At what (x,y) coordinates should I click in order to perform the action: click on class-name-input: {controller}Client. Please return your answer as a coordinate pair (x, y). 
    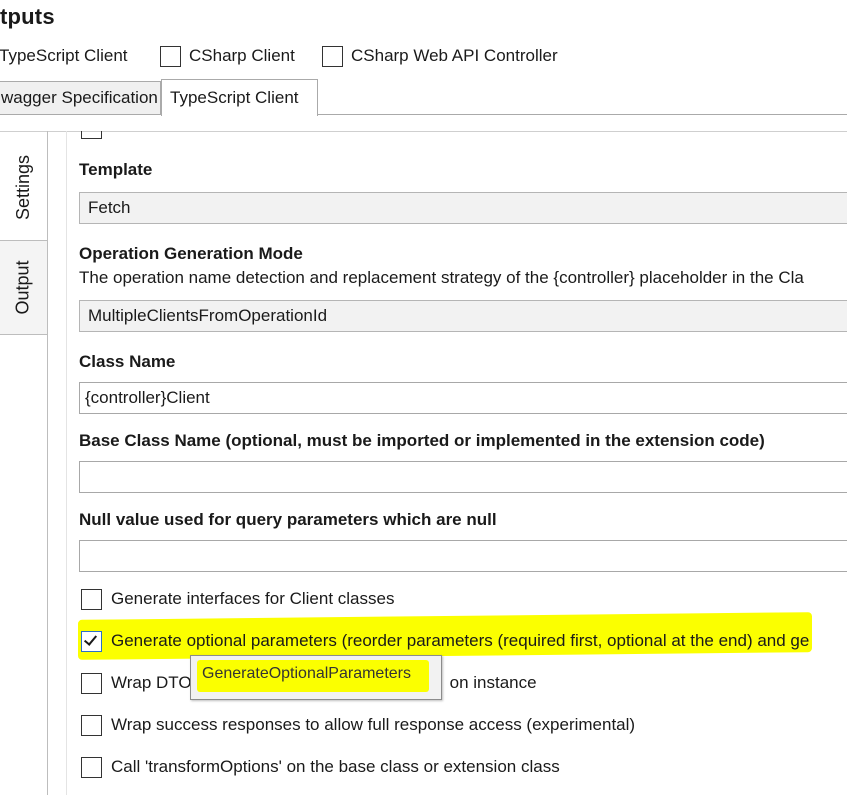
    Looking at the image, I should click on (463, 398).